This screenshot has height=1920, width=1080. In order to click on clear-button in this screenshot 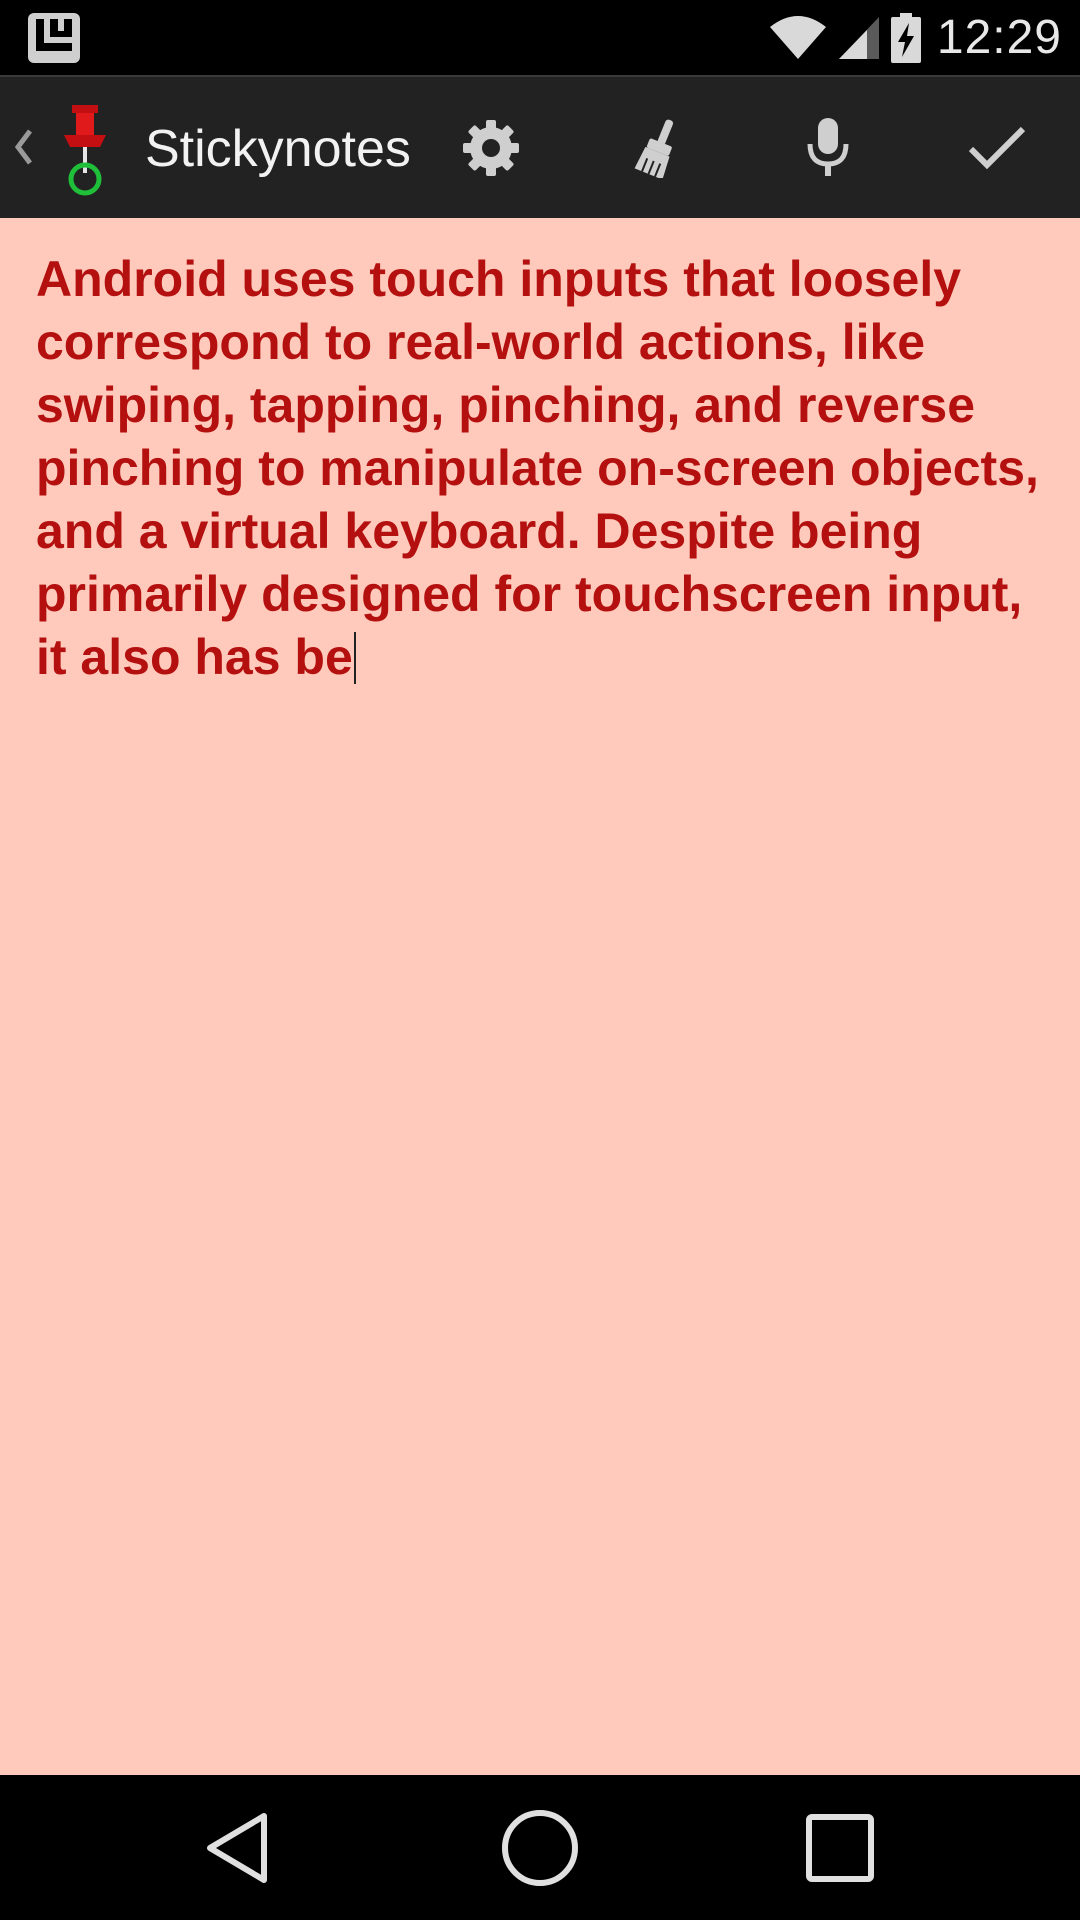, I will do `click(659, 147)`.